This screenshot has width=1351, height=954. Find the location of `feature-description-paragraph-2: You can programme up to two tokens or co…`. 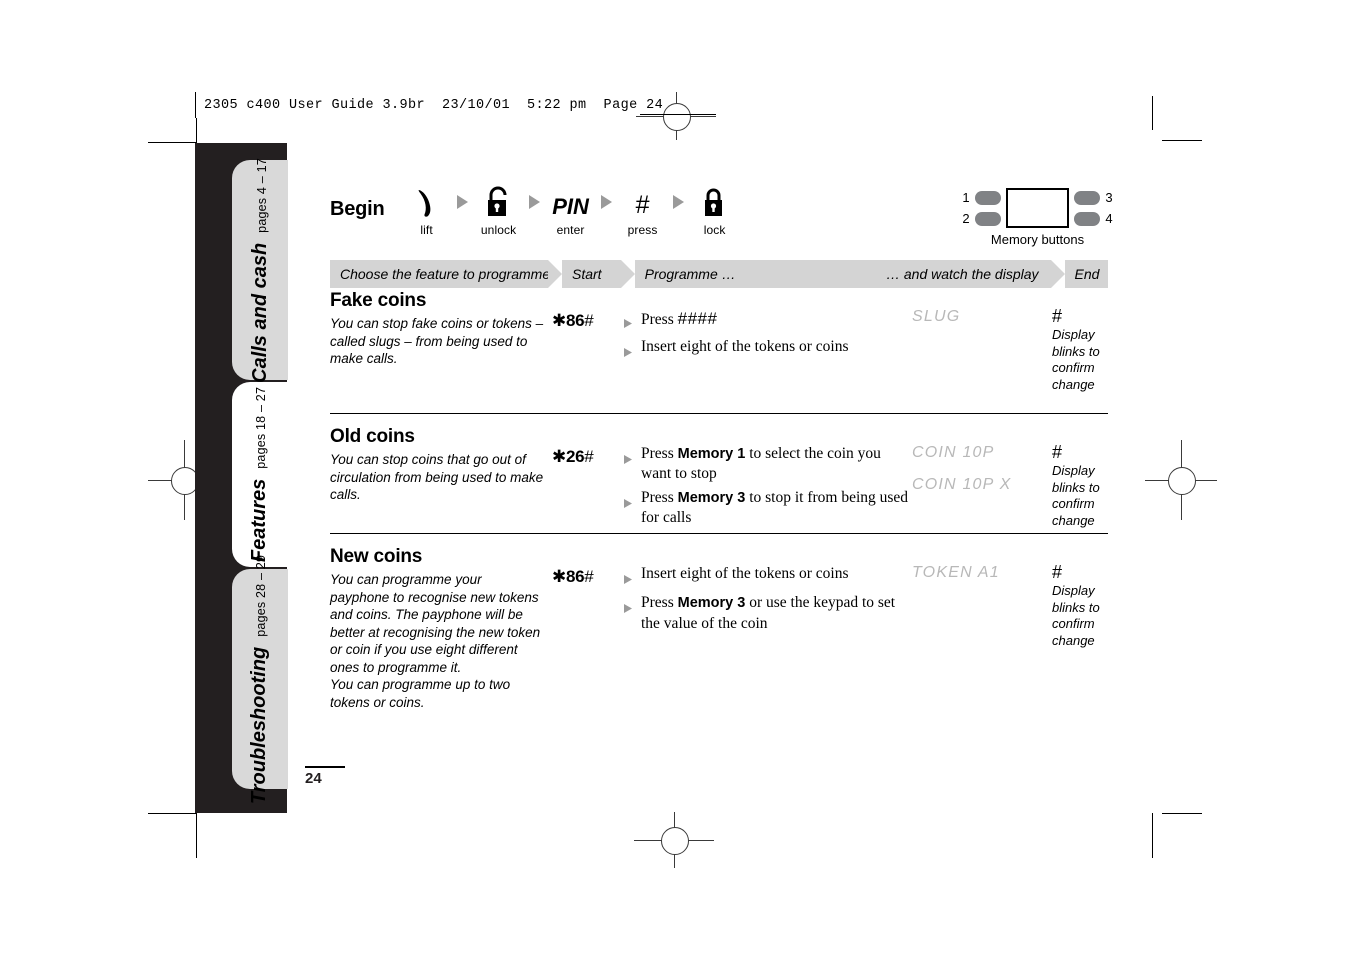

feature-description-paragraph-2: You can programme up to two tokens or co… is located at coordinates (420, 693).